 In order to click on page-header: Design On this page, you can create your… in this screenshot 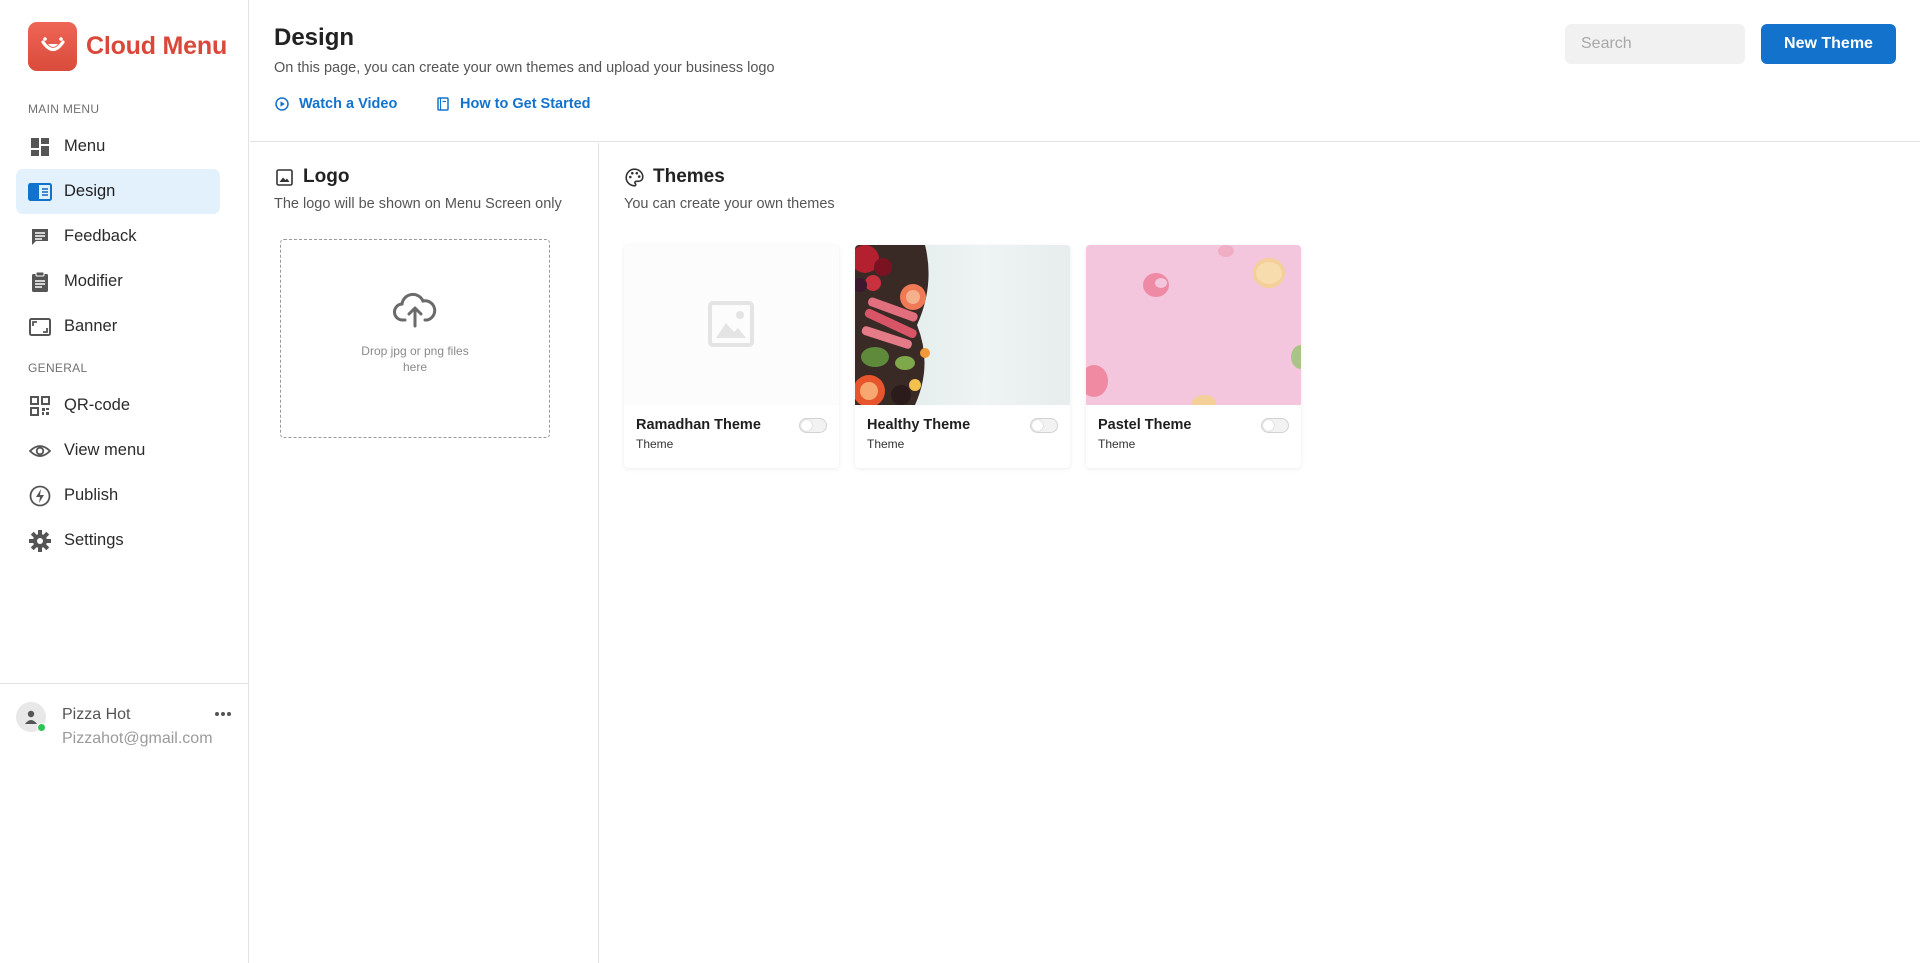, I will do `click(1085, 71)`.